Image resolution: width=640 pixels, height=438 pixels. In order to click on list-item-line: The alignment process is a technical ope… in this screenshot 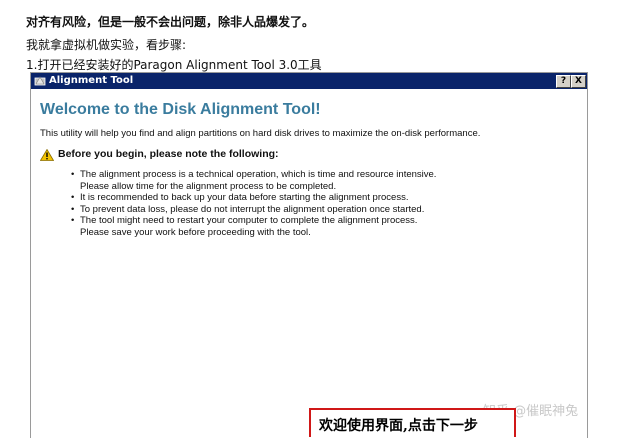, I will do `click(258, 174)`.